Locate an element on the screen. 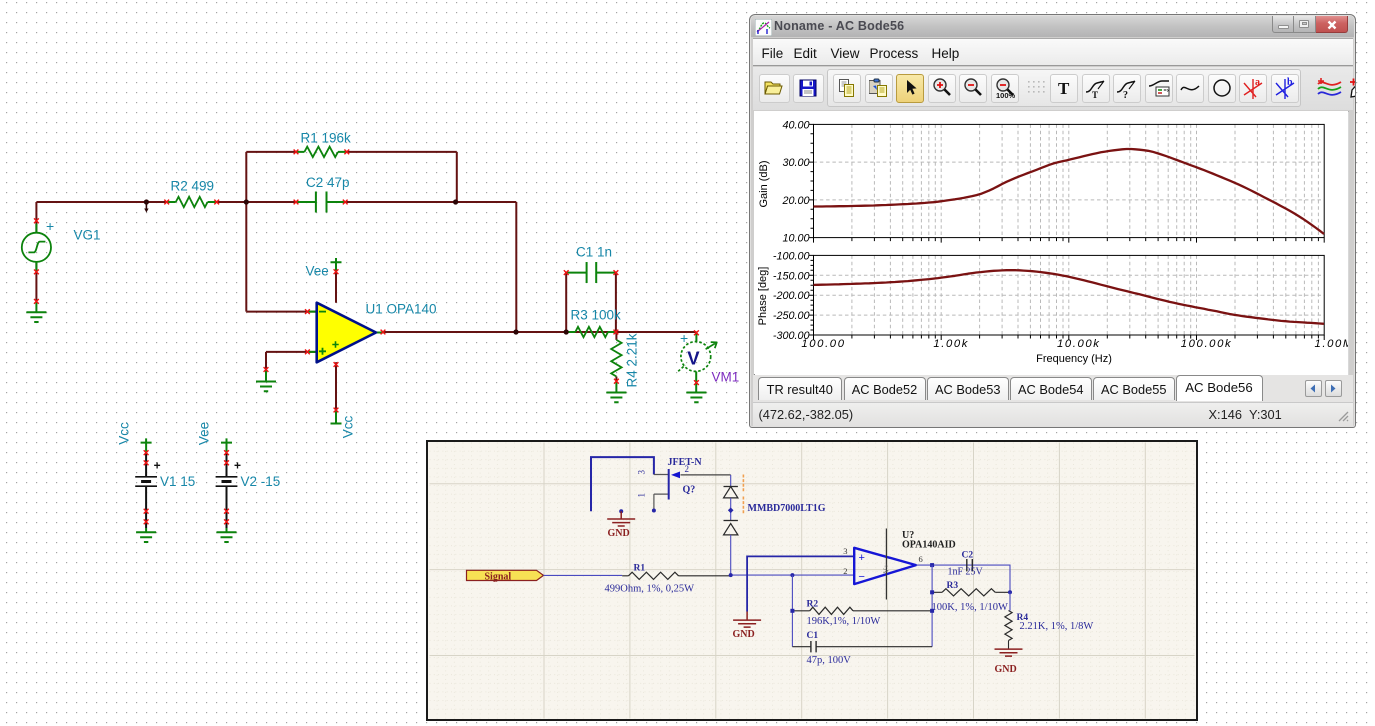 This screenshot has height=726, width=1375. svg-text: R1 is located at coordinates (639, 568).